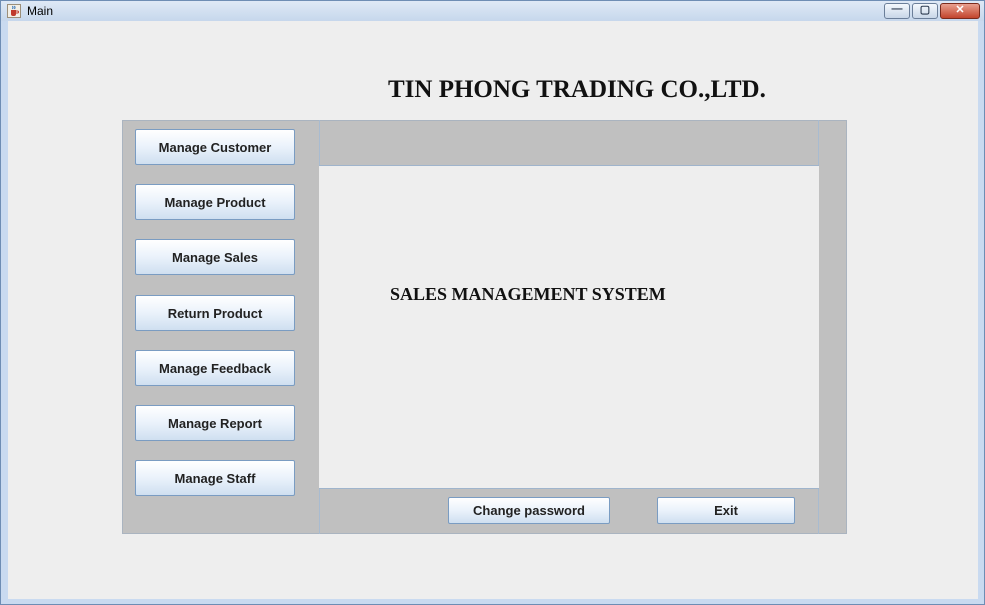  I want to click on maximize-button: ▢, so click(925, 11).